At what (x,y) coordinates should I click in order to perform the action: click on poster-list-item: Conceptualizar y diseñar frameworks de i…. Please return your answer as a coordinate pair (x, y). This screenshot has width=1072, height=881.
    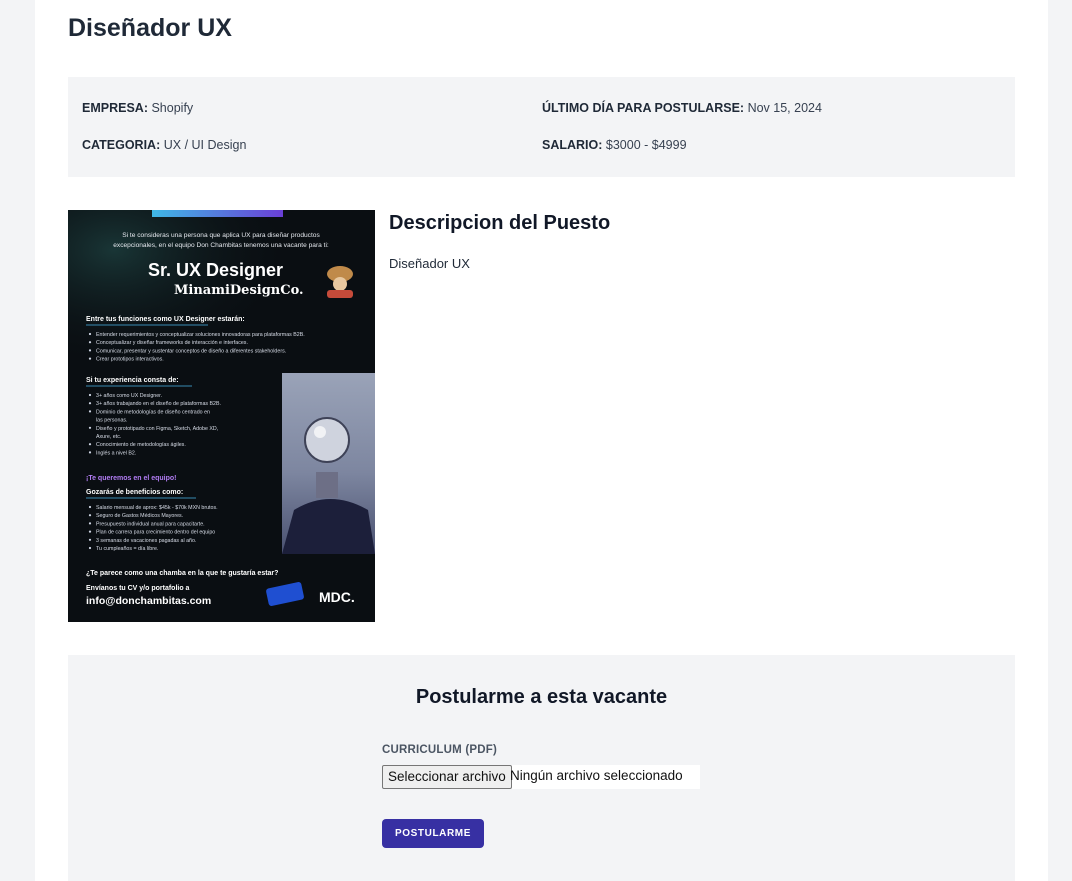
    Looking at the image, I should click on (172, 343).